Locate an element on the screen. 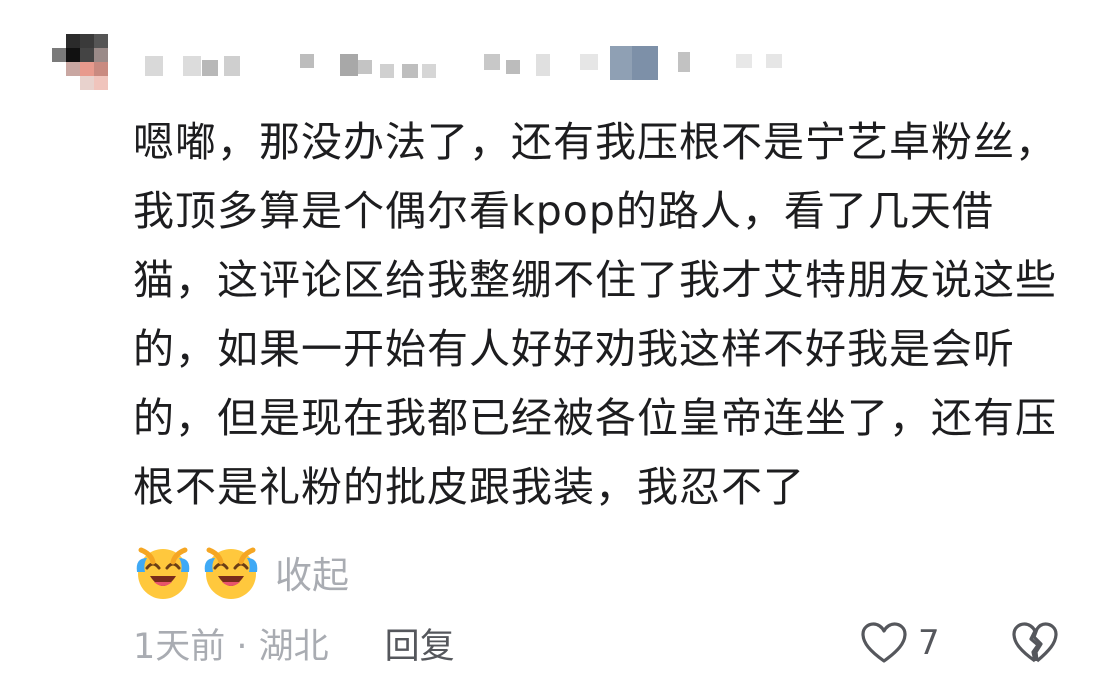 Image resolution: width=1109 pixels, height=681 pixels. avatar is located at coordinates (80, 62).